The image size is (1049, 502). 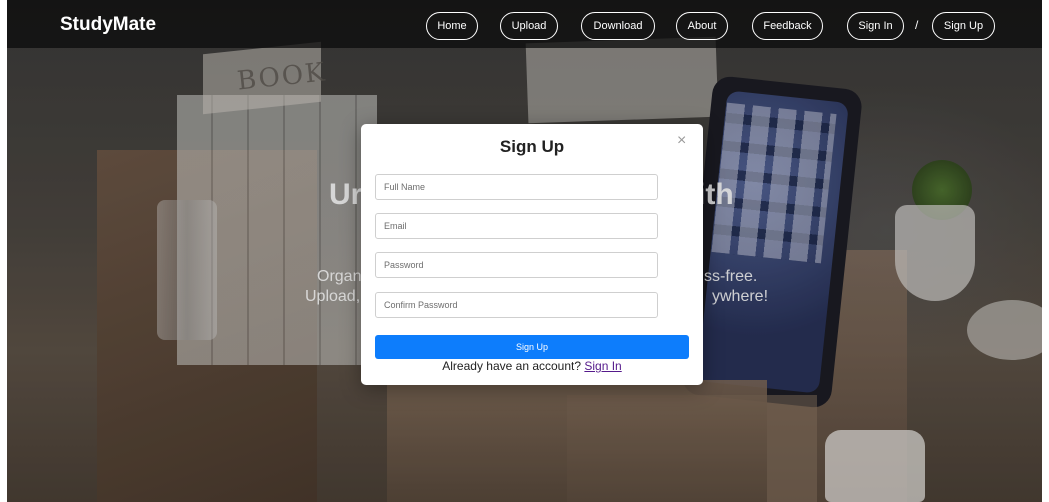 I want to click on nav-upload: Upload, so click(x=529, y=26).